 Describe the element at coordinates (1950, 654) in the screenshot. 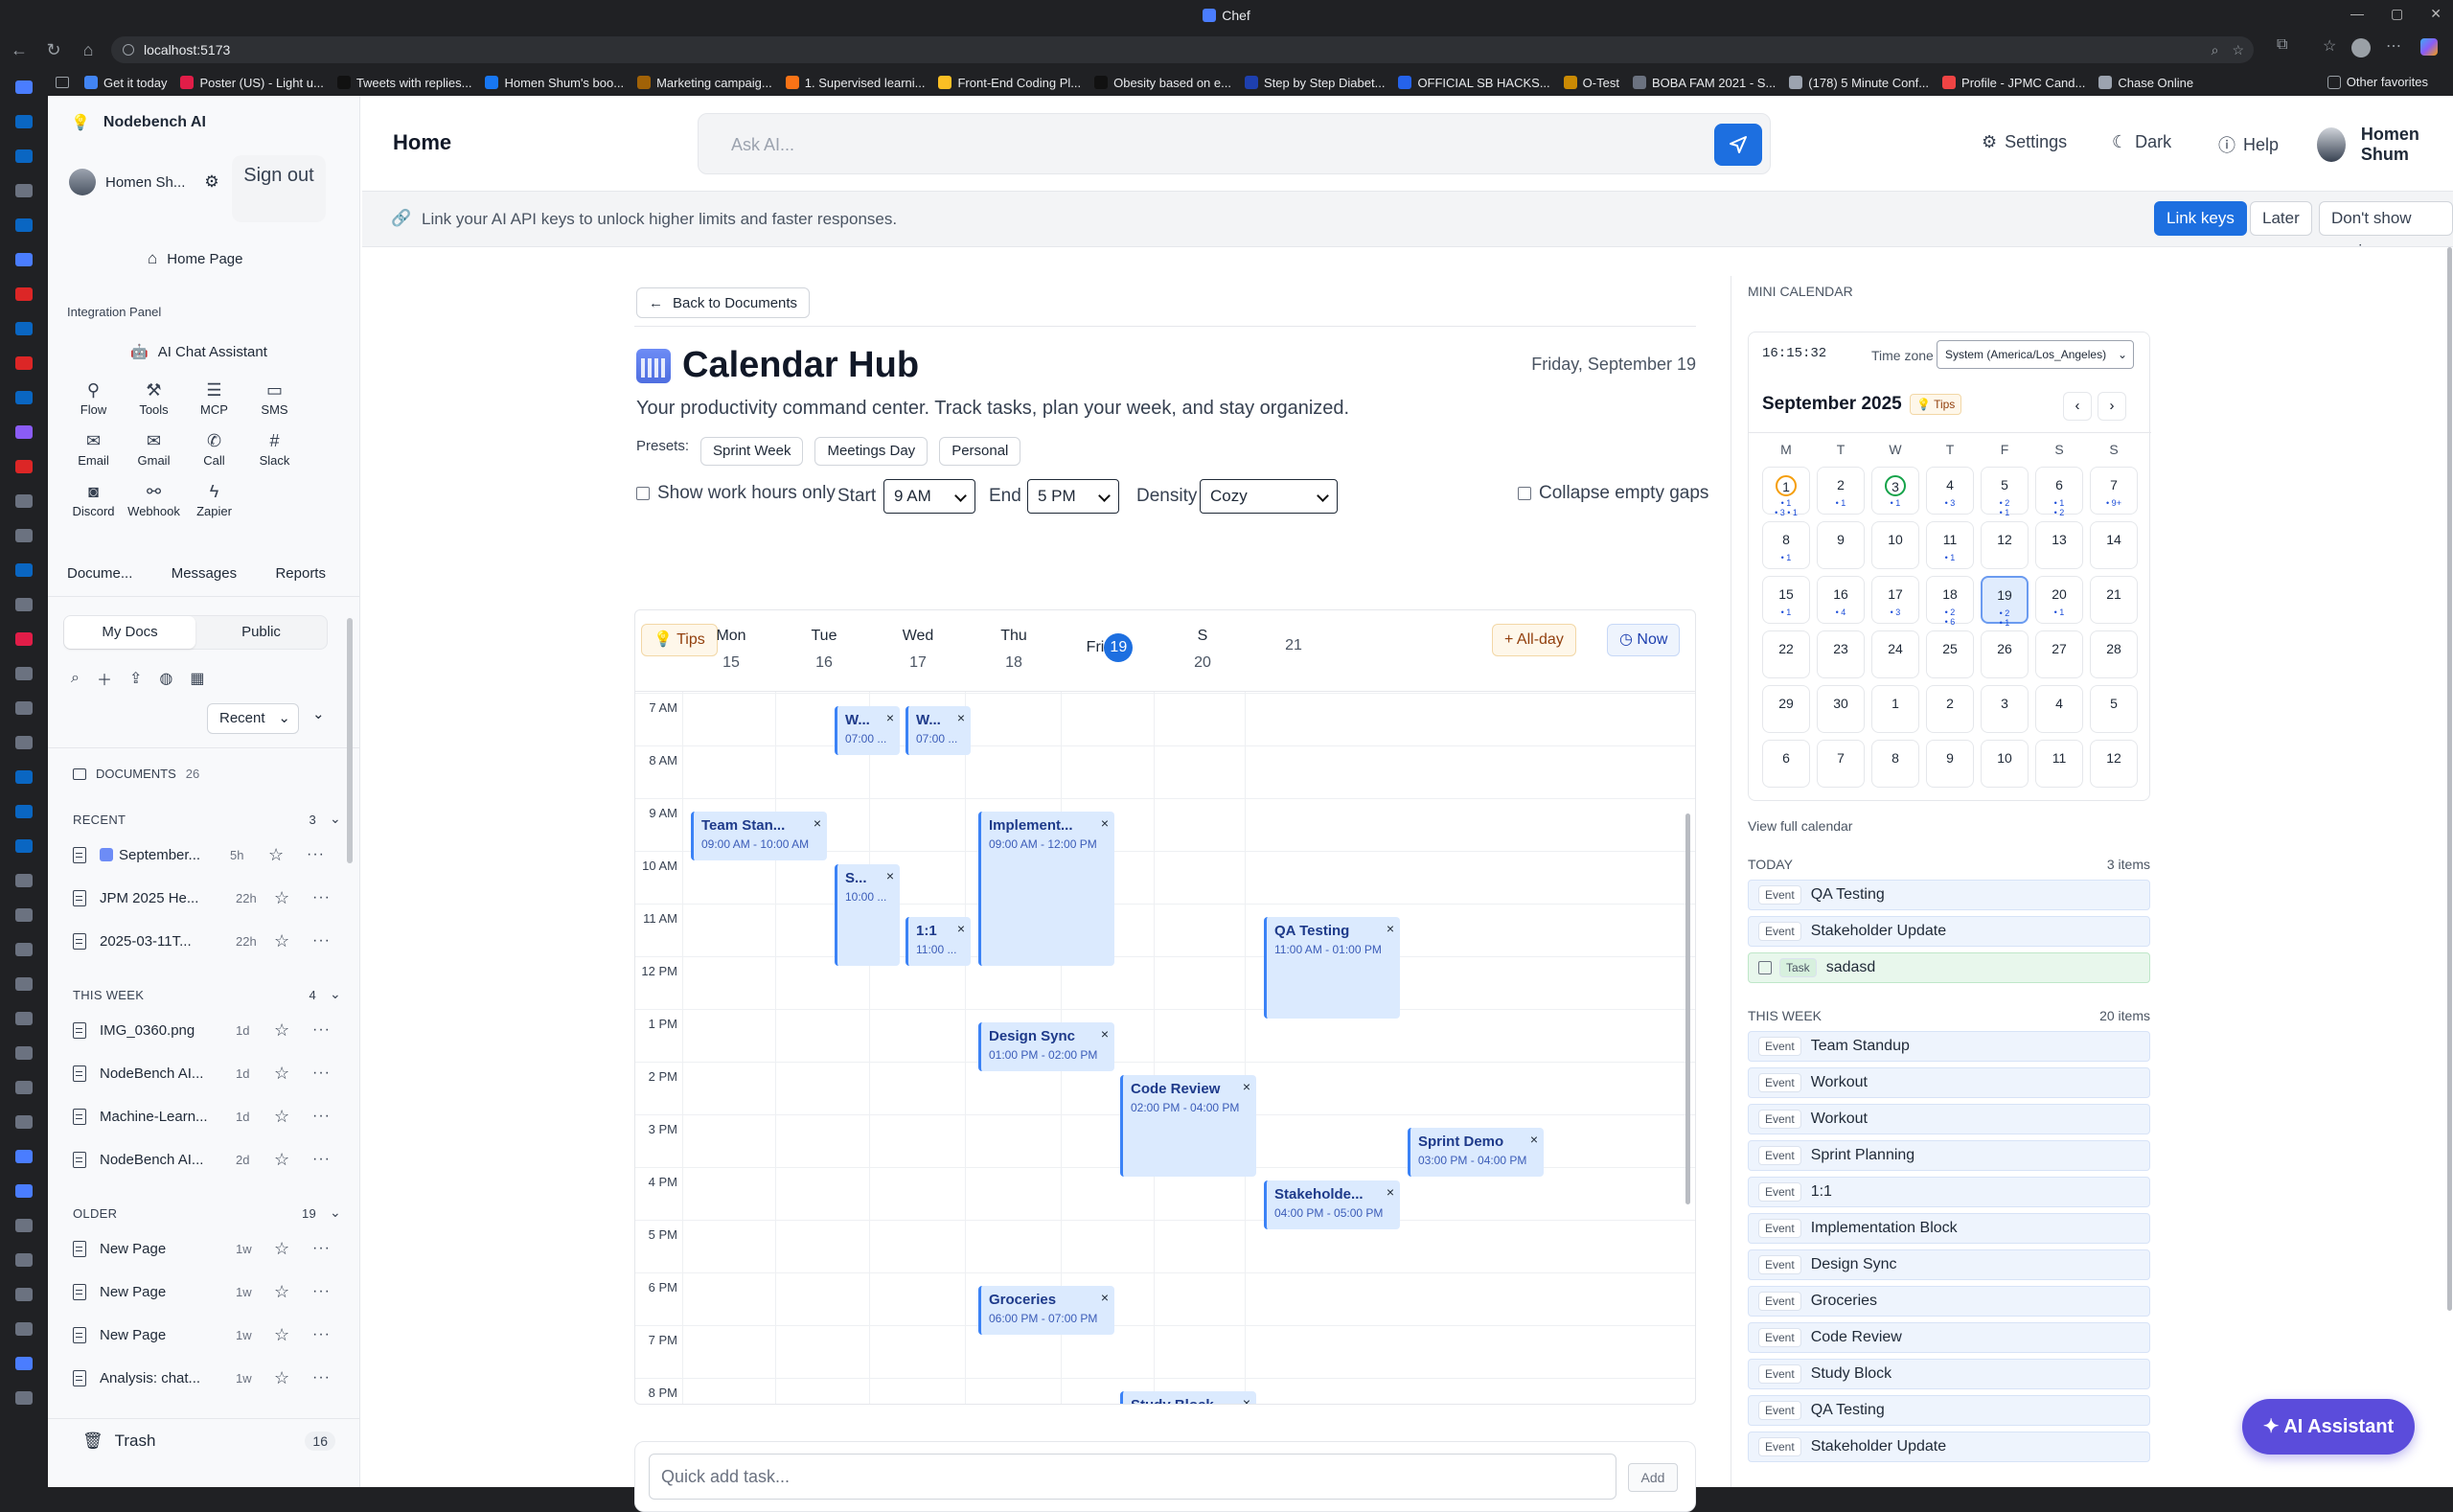

I see `mini-day: 25` at that location.